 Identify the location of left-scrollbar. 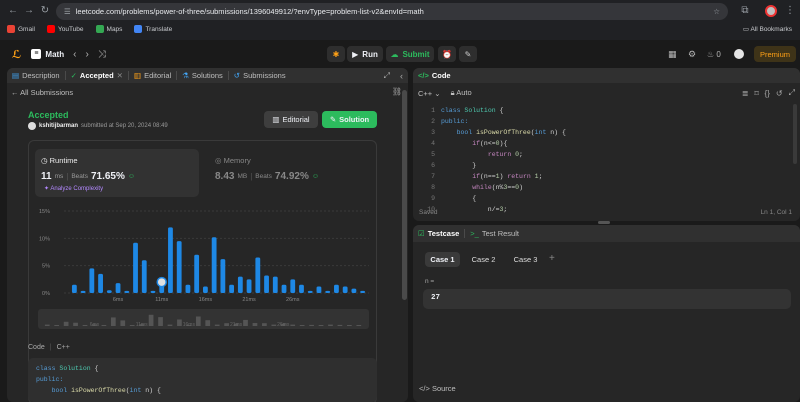
(404, 195).